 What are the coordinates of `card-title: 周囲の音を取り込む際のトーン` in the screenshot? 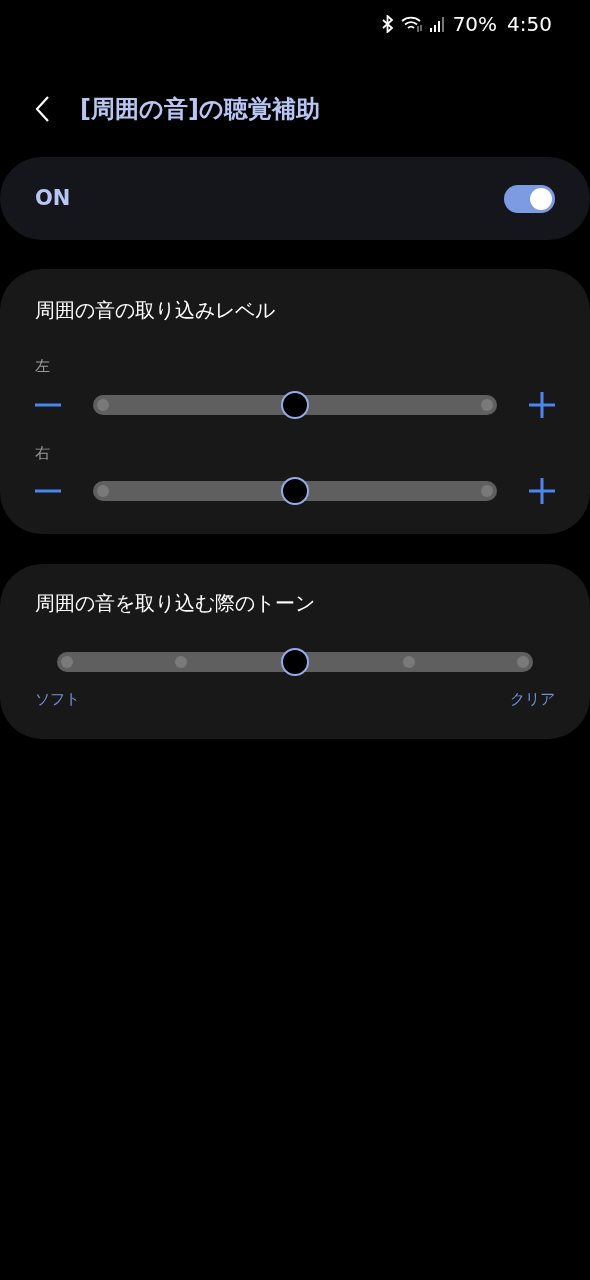 It's located at (175, 603).